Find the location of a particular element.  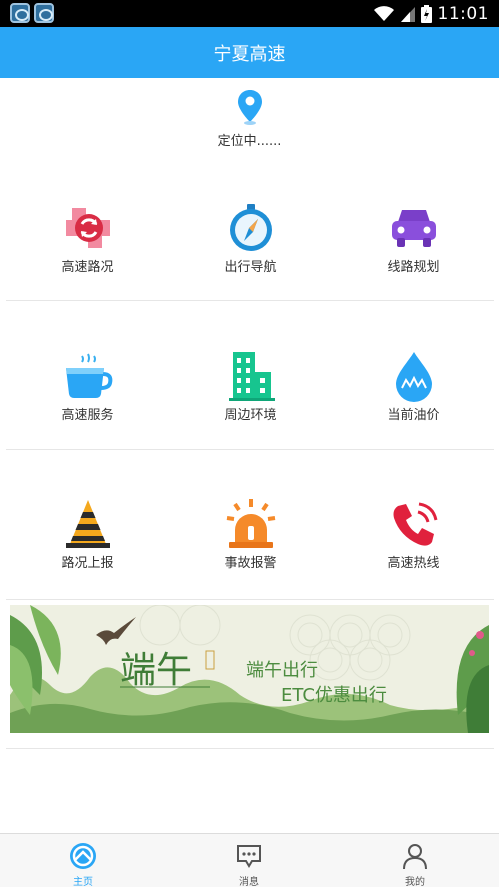

nav-label: 消息 is located at coordinates (249, 882).